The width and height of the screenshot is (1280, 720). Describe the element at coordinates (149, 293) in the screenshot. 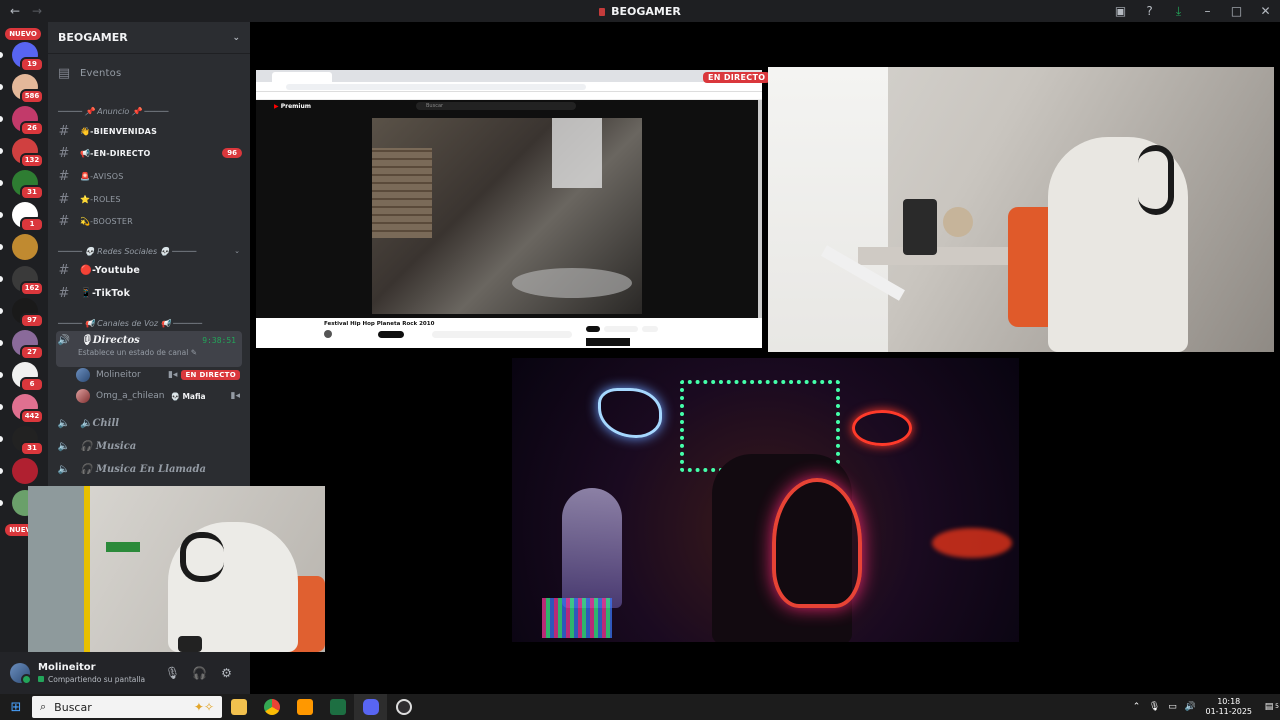

I see `channel-tiktok: # 📱-TikTok` at that location.